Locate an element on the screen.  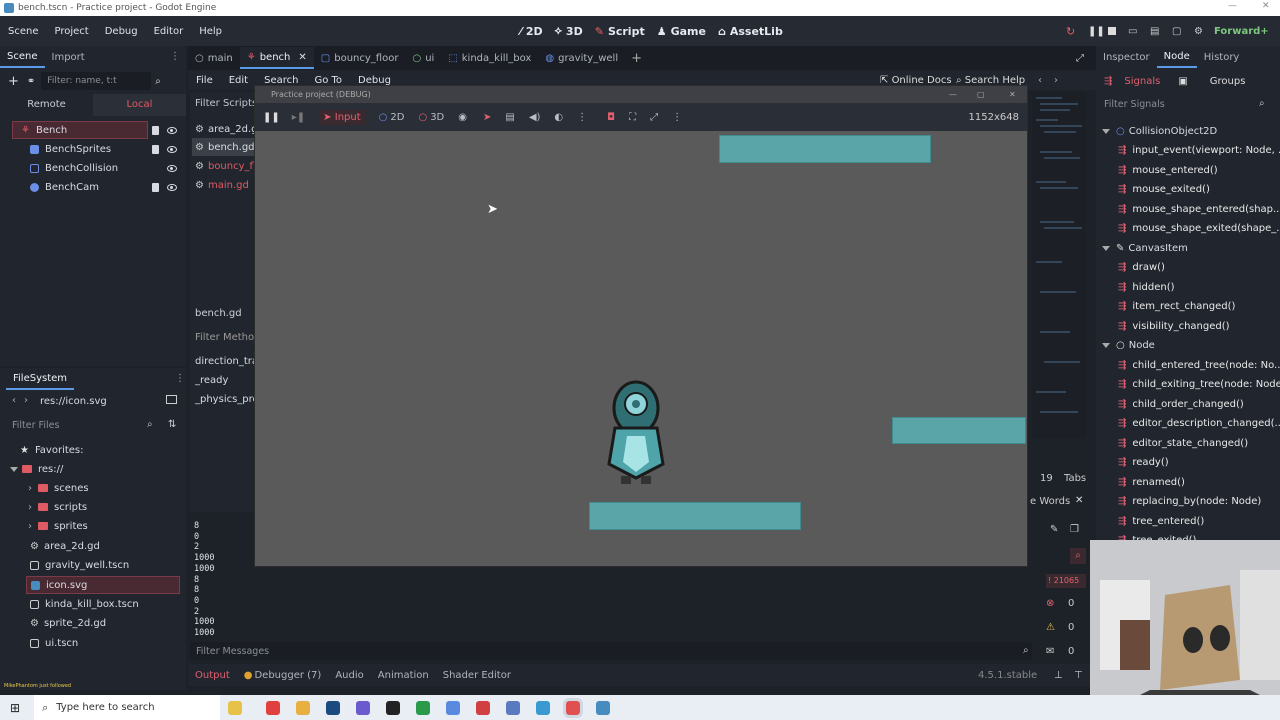
expand-panel-icon: ⊤ is located at coordinates (1078, 675).